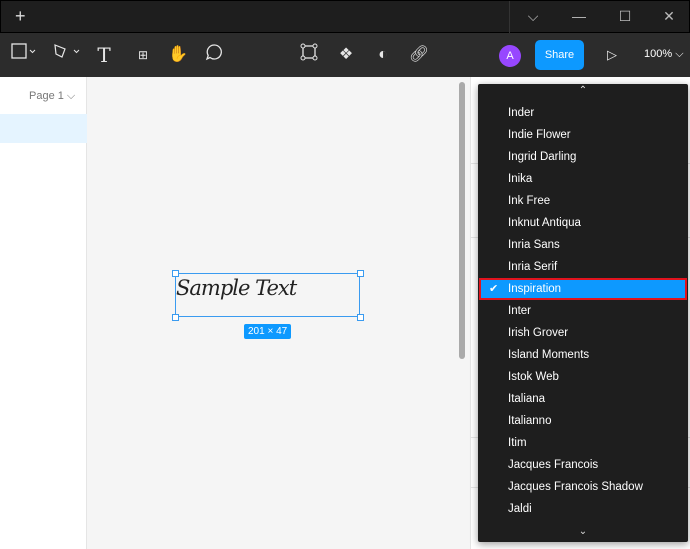 The height and width of the screenshot is (549, 690). I want to click on font-option-label: Island Moments, so click(549, 355).